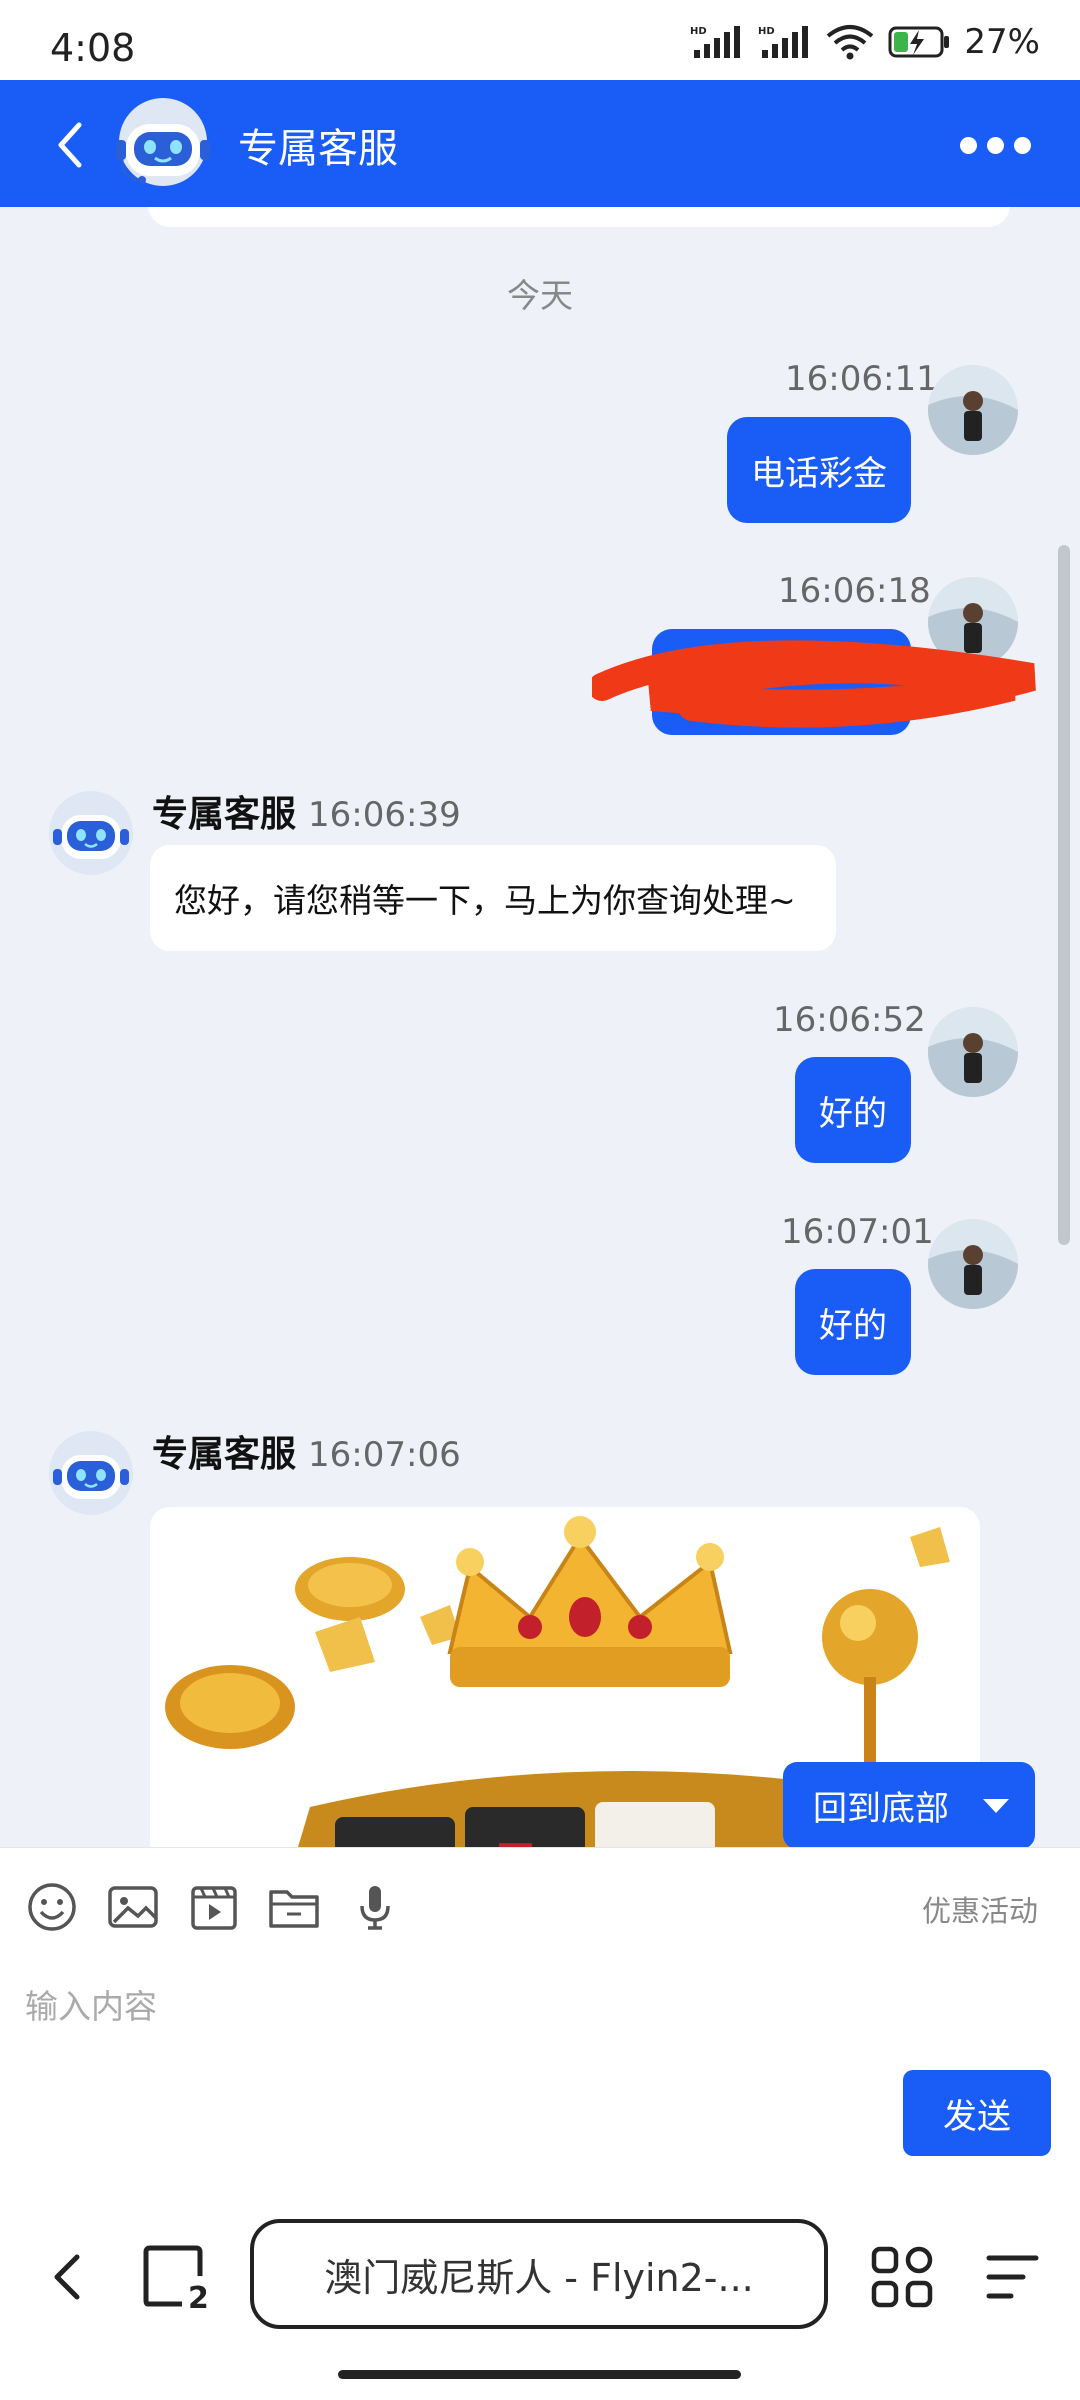 Image resolution: width=1080 pixels, height=2400 pixels. Describe the element at coordinates (819, 470) in the screenshot. I see `user-message-bubble: 电话彩金` at that location.